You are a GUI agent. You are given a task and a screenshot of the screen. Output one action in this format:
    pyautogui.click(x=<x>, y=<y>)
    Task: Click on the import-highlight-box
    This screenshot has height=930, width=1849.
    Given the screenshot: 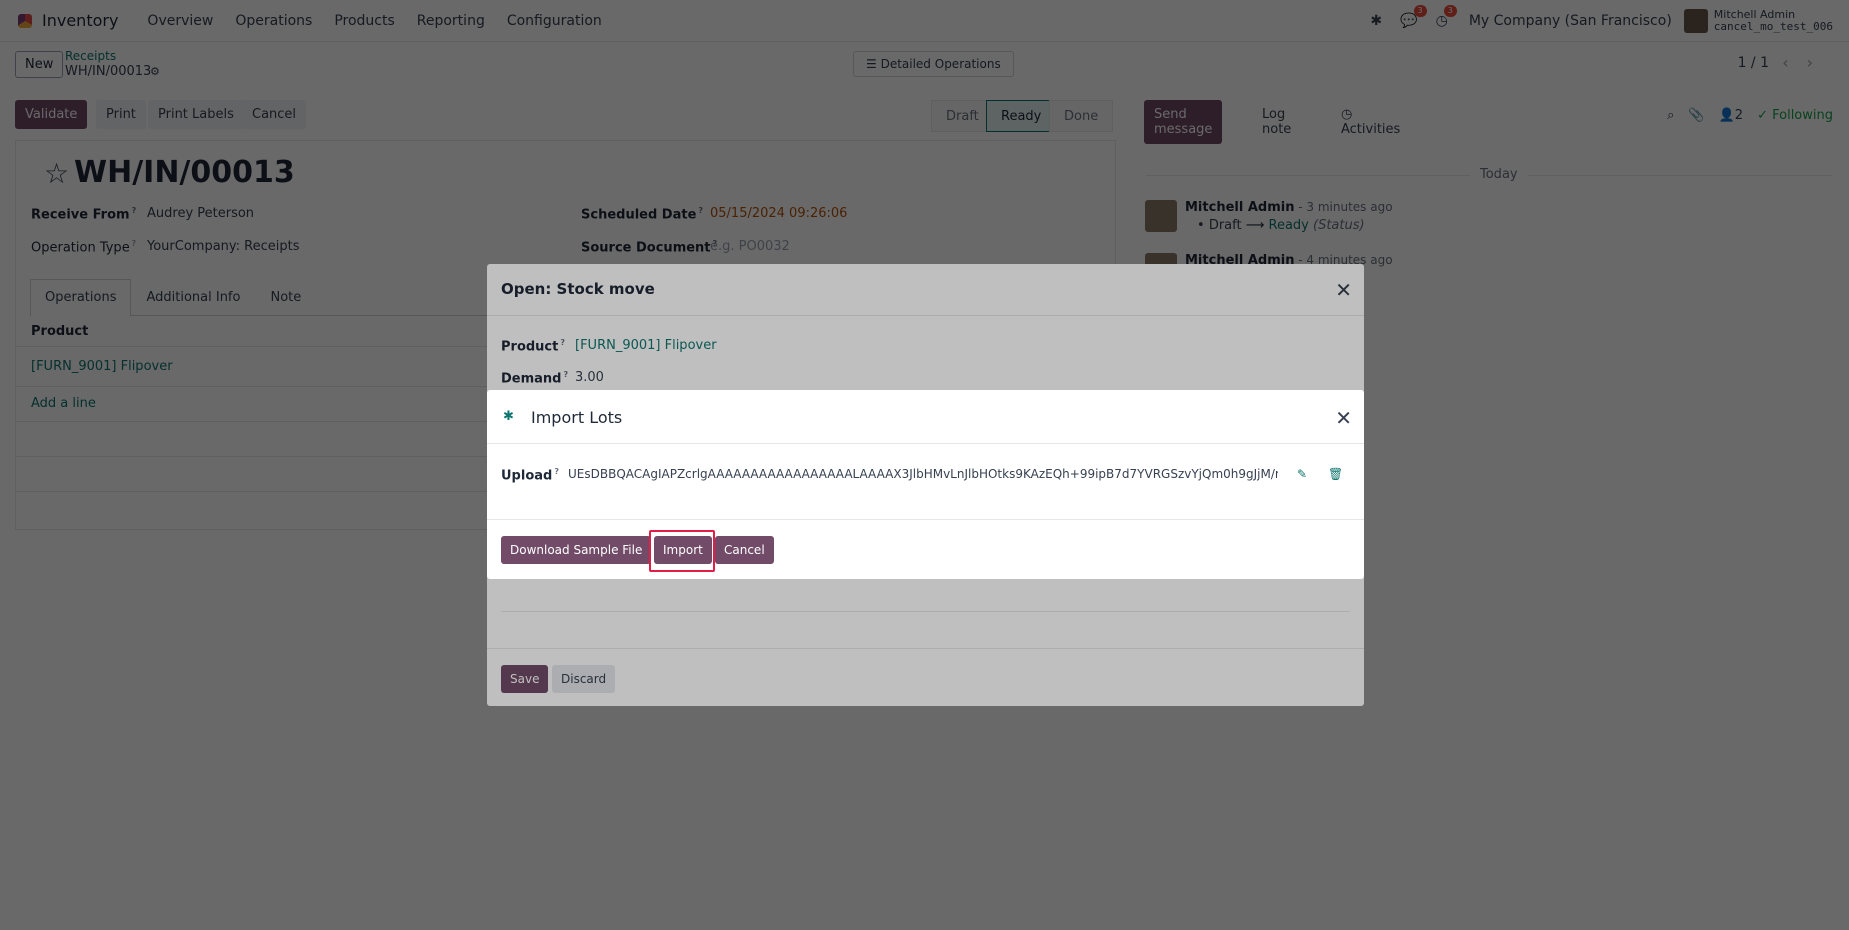 What is the action you would take?
    pyautogui.click(x=682, y=551)
    